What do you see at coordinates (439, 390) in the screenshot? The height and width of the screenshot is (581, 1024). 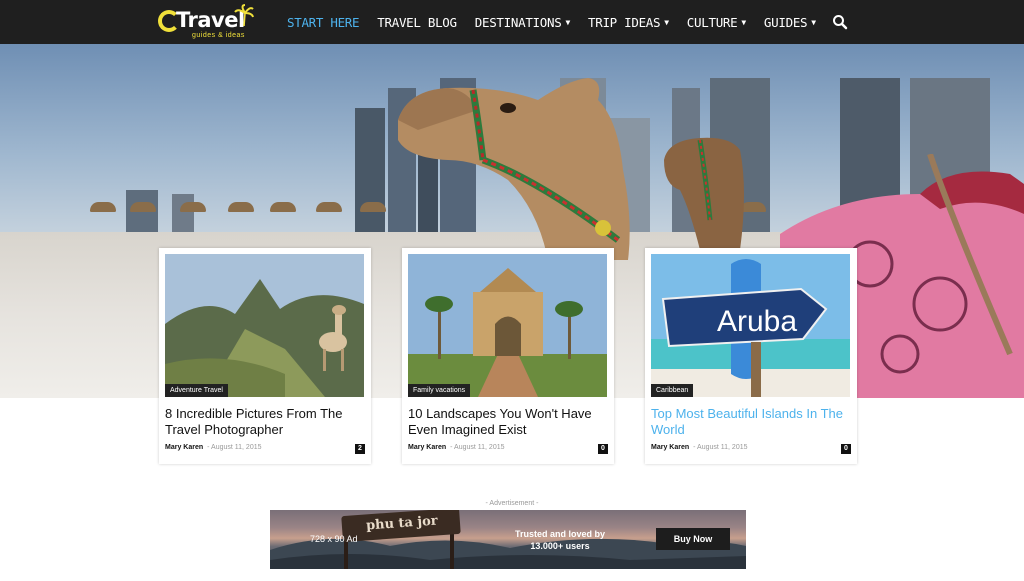 I see `category-badge: Family vacations` at bounding box center [439, 390].